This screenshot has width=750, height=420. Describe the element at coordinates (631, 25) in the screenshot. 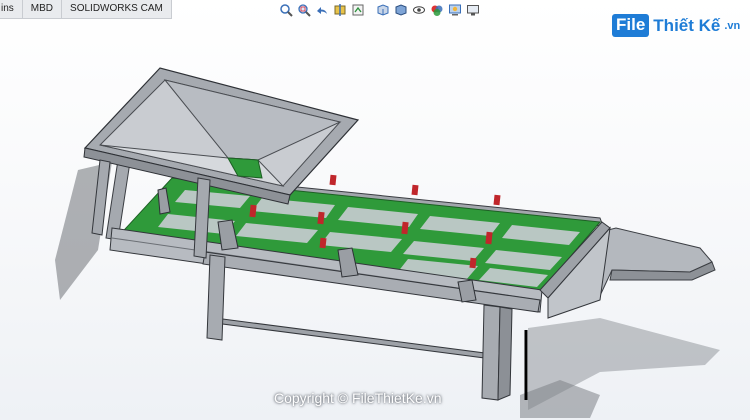

I see `logo-box-text: File` at that location.